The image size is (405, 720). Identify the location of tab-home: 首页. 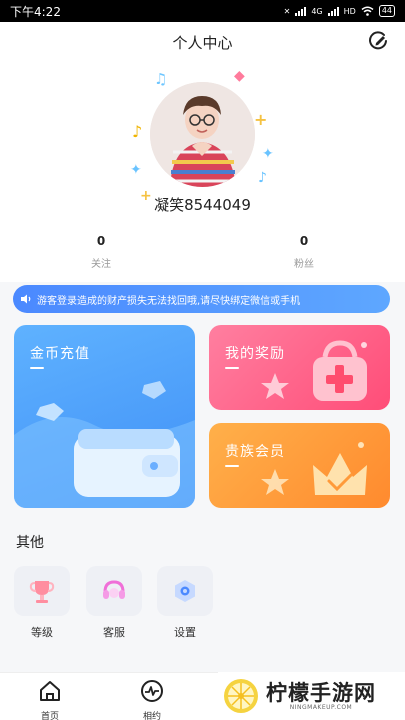
(50, 699).